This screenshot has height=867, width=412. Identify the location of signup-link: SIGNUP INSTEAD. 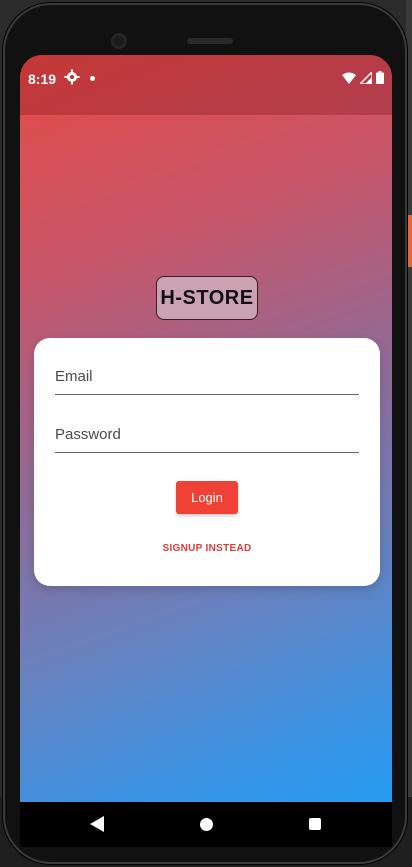
(207, 548).